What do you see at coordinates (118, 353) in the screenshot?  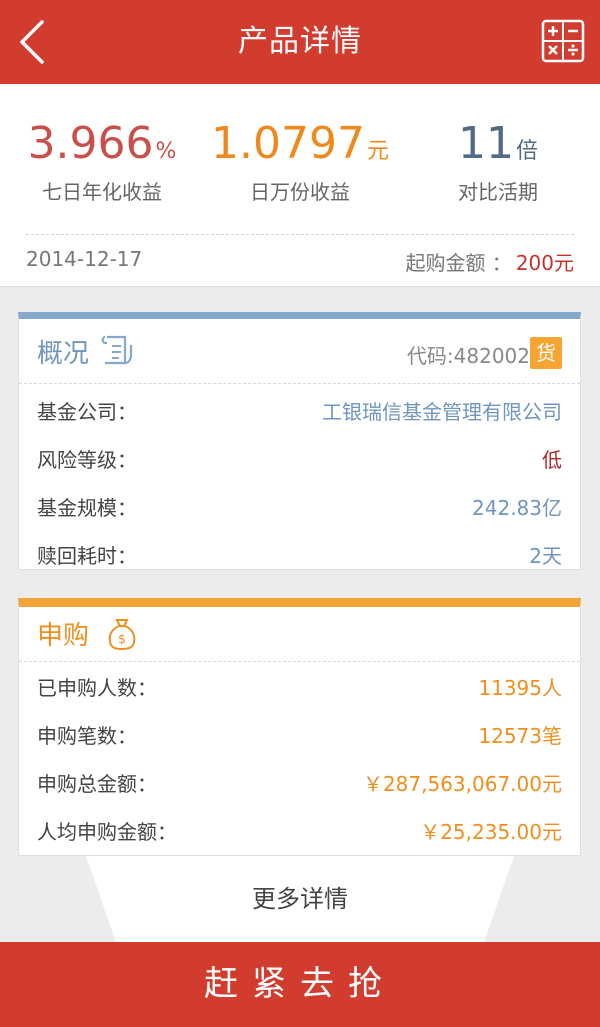 I see `document-icon` at bounding box center [118, 353].